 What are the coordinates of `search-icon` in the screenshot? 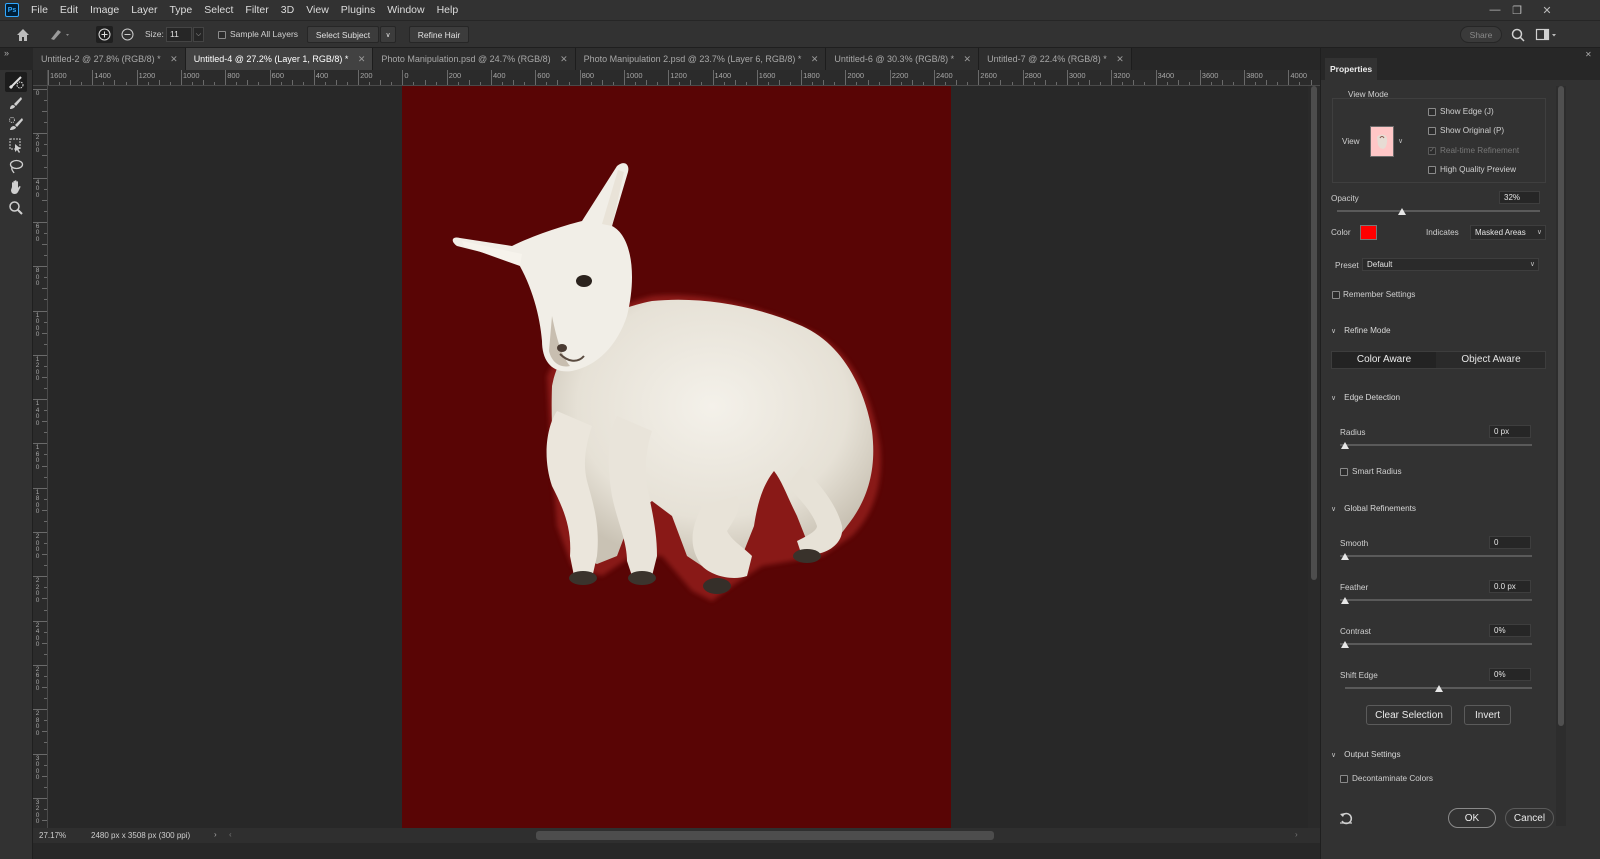 It's located at (1518, 35).